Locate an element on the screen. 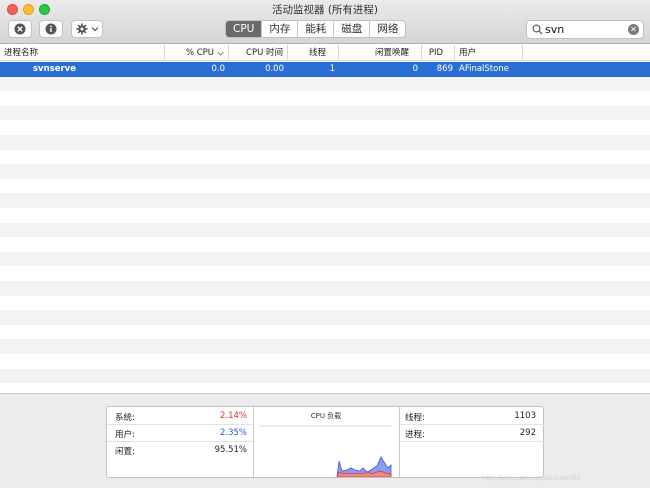  threads-stat: 线程: 1103 is located at coordinates (471, 416).